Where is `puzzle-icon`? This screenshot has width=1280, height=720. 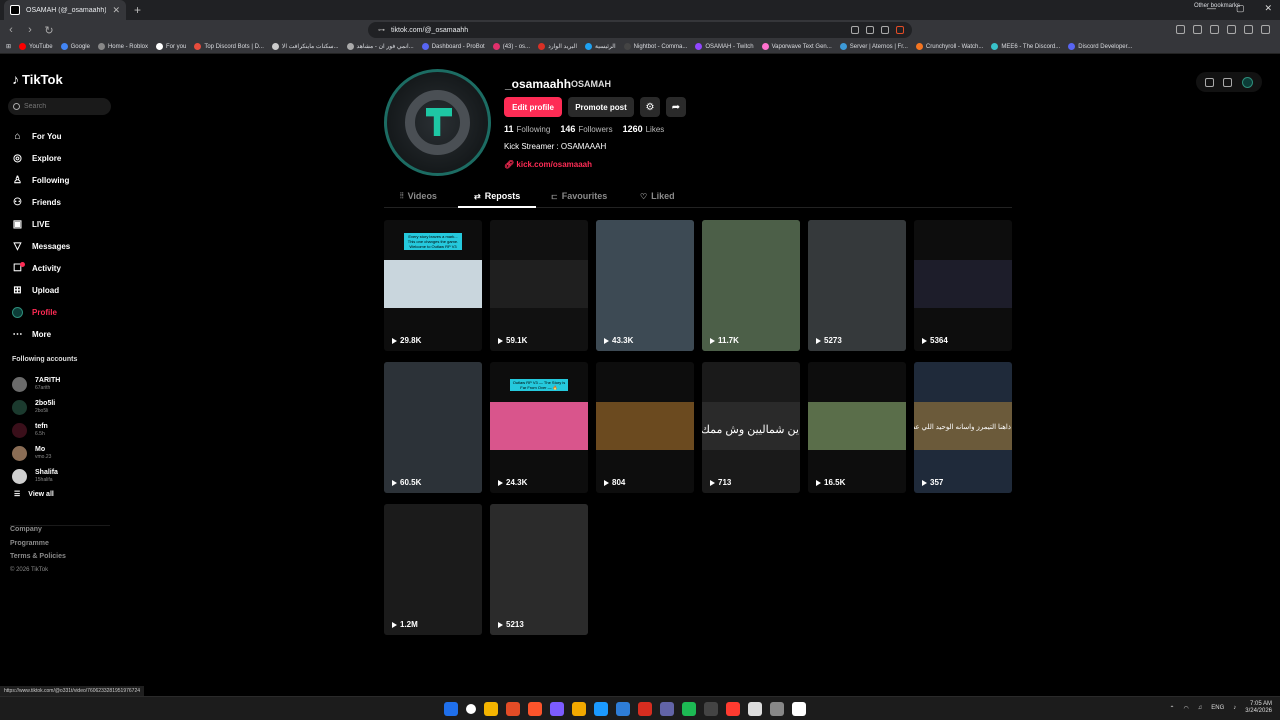 puzzle-icon is located at coordinates (1197, 29).